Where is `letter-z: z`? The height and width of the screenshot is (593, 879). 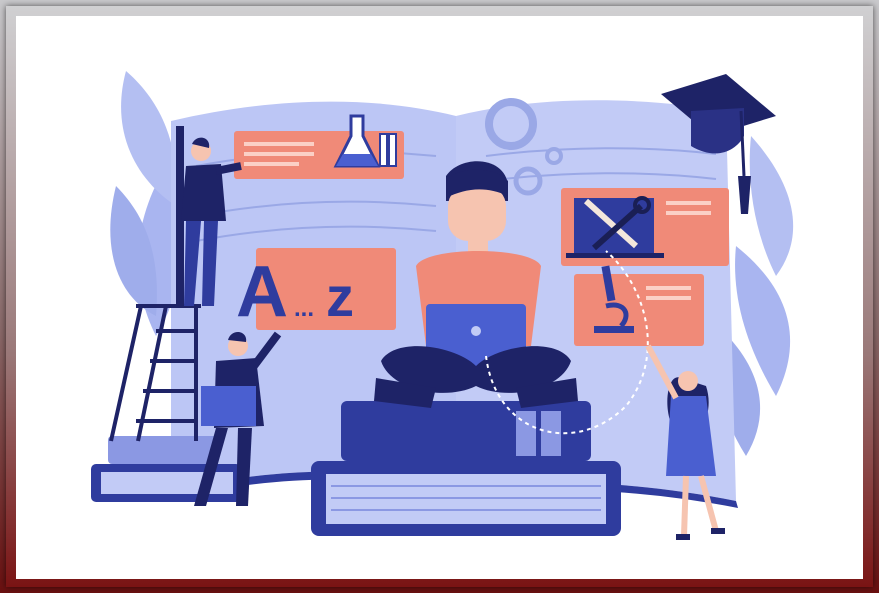 letter-z: z is located at coordinates (340, 296).